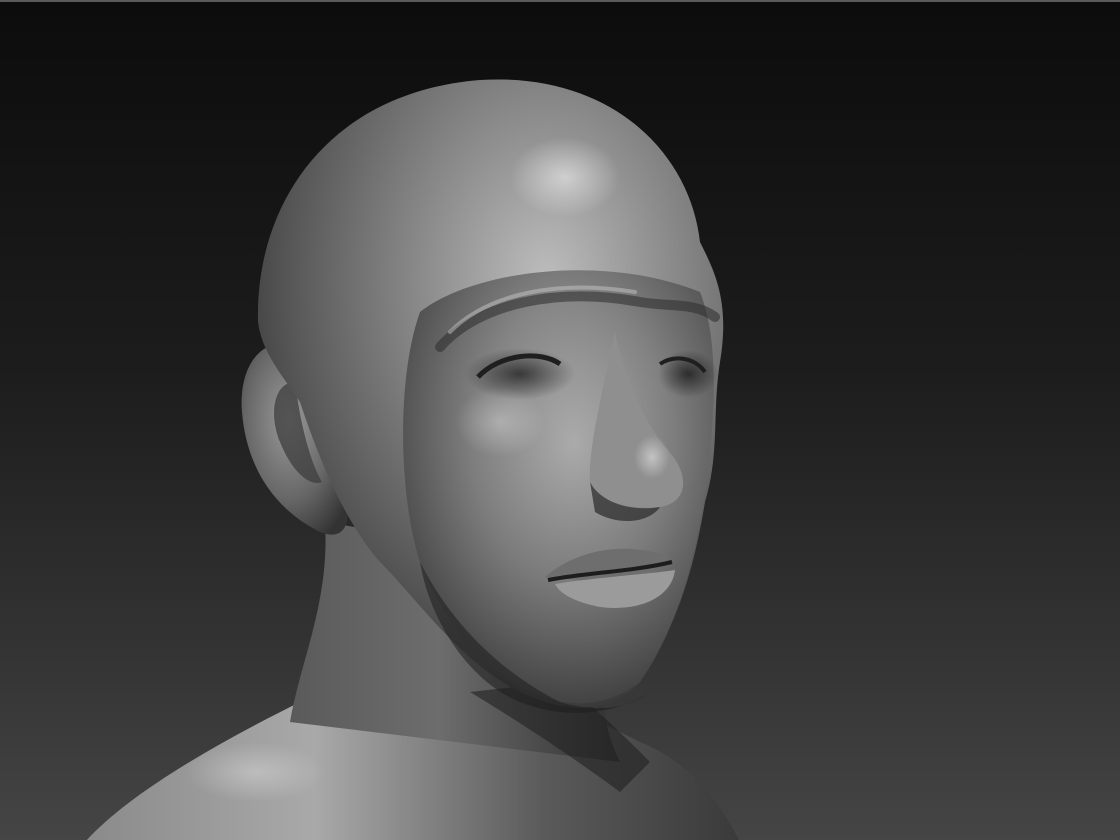 This screenshot has height=840, width=1120. What do you see at coordinates (565, 177) in the screenshot?
I see `forehead-highlight` at bounding box center [565, 177].